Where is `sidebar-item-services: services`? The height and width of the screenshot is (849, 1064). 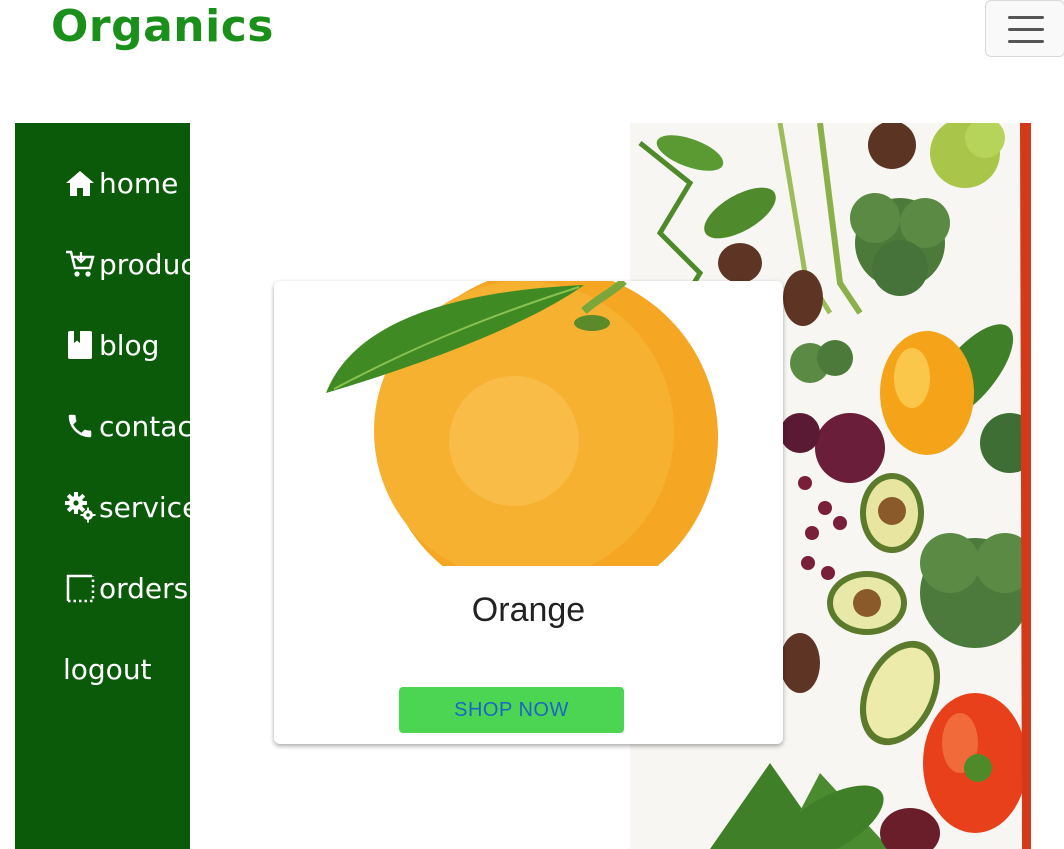 sidebar-item-services: services is located at coordinates (126, 507).